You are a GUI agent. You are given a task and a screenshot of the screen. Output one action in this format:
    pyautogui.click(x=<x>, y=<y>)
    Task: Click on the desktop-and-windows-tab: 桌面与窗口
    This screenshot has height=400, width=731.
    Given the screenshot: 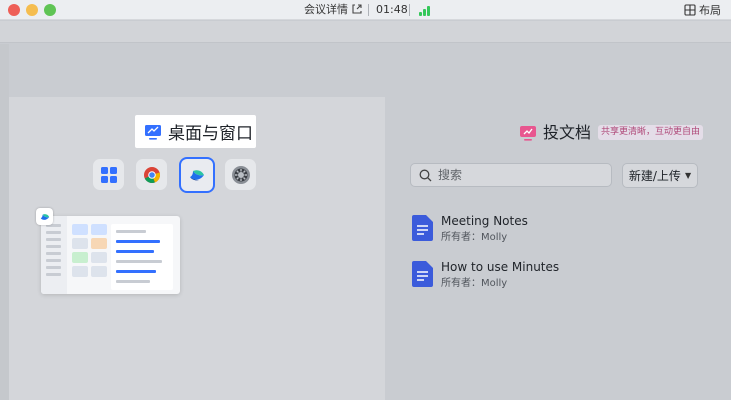 What is the action you would take?
    pyautogui.click(x=195, y=131)
    